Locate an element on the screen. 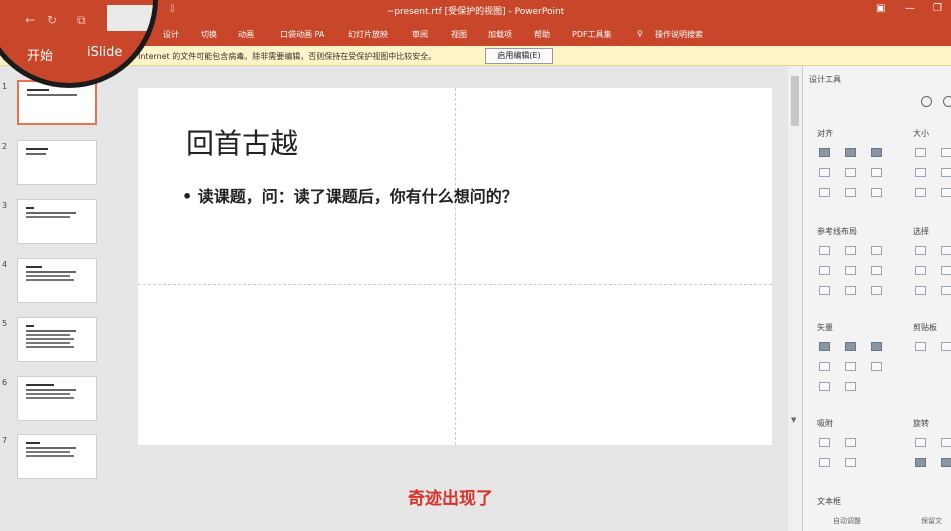 The image size is (951, 531). redo-icon: ↻ is located at coordinates (52, 20).